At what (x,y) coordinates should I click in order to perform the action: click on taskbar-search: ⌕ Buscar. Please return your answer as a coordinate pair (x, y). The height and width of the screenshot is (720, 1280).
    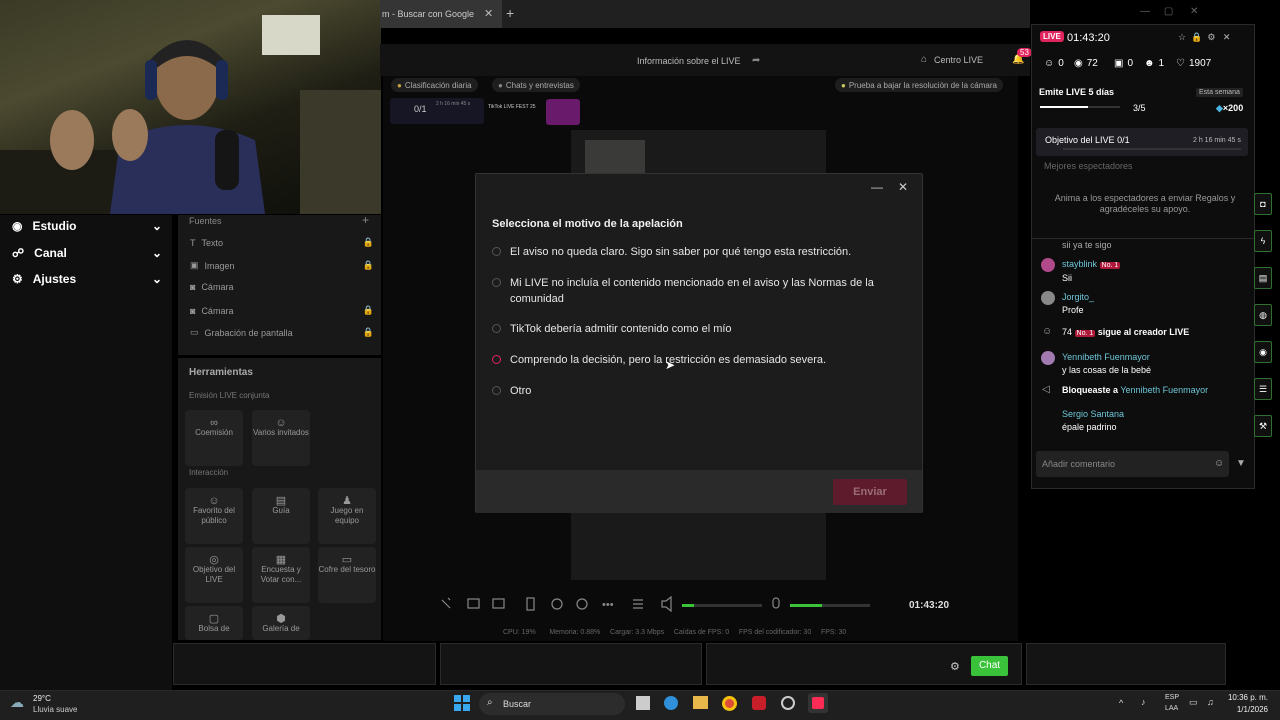
    Looking at the image, I should click on (552, 704).